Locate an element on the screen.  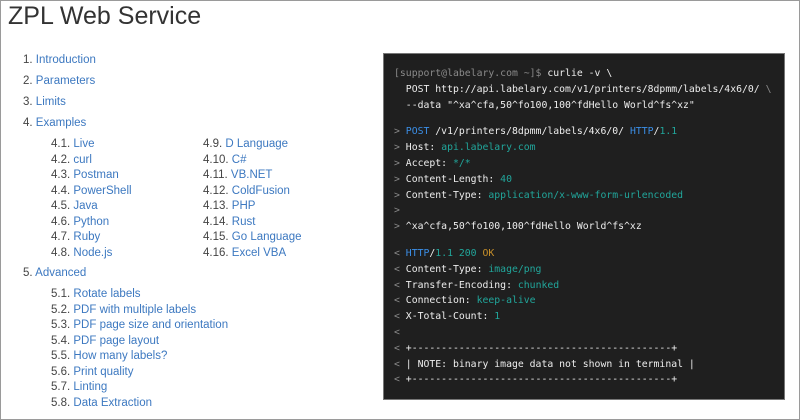
terminal-line: < Transfer-Encoding: chunked is located at coordinates (583, 286).